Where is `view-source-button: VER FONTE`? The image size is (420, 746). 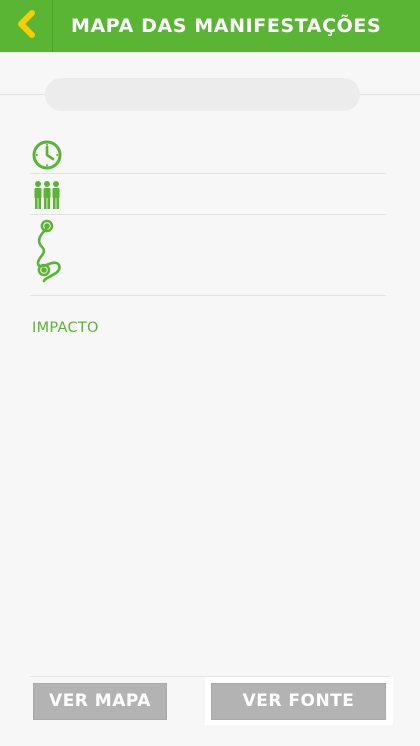
view-source-button: VER FONTE is located at coordinates (298, 701).